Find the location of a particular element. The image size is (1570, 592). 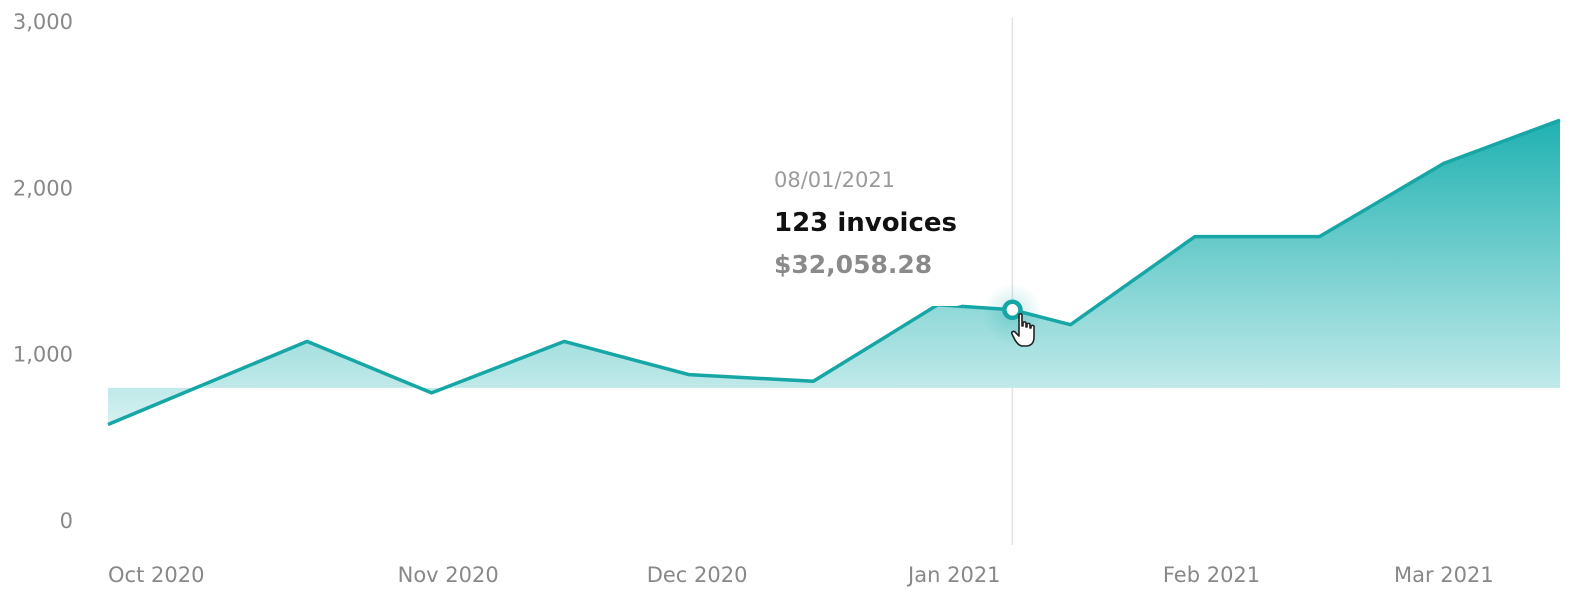

tooltip-date: 08/01/2021 is located at coordinates (835, 180).